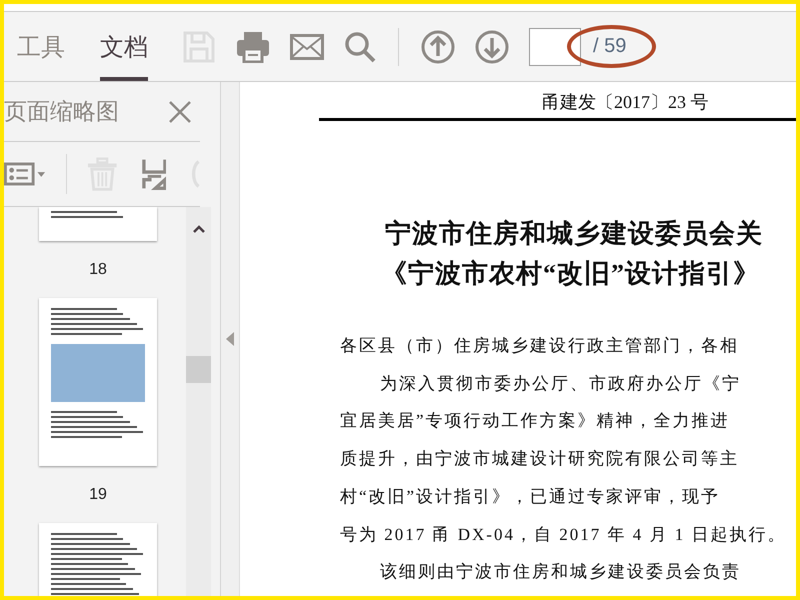 This screenshot has width=800, height=600. Describe the element at coordinates (360, 46) in the screenshot. I see `search-icon` at that location.